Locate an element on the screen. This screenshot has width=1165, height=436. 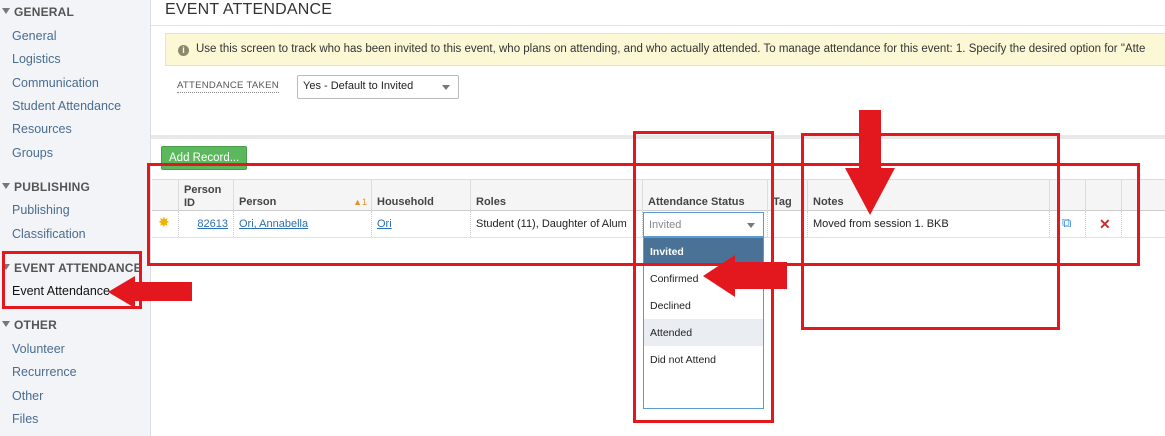
sidebar-item-general: General is located at coordinates (34, 36).